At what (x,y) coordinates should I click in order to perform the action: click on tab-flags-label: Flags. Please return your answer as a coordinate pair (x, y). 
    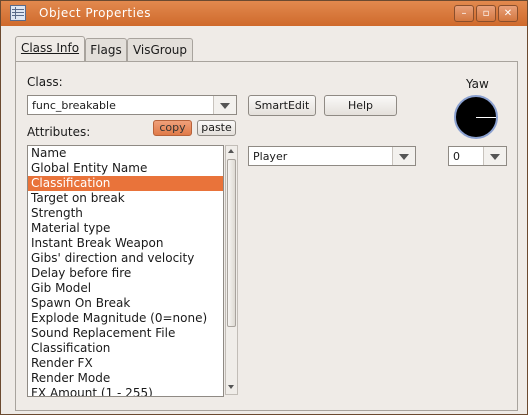
    Looking at the image, I should click on (106, 50).